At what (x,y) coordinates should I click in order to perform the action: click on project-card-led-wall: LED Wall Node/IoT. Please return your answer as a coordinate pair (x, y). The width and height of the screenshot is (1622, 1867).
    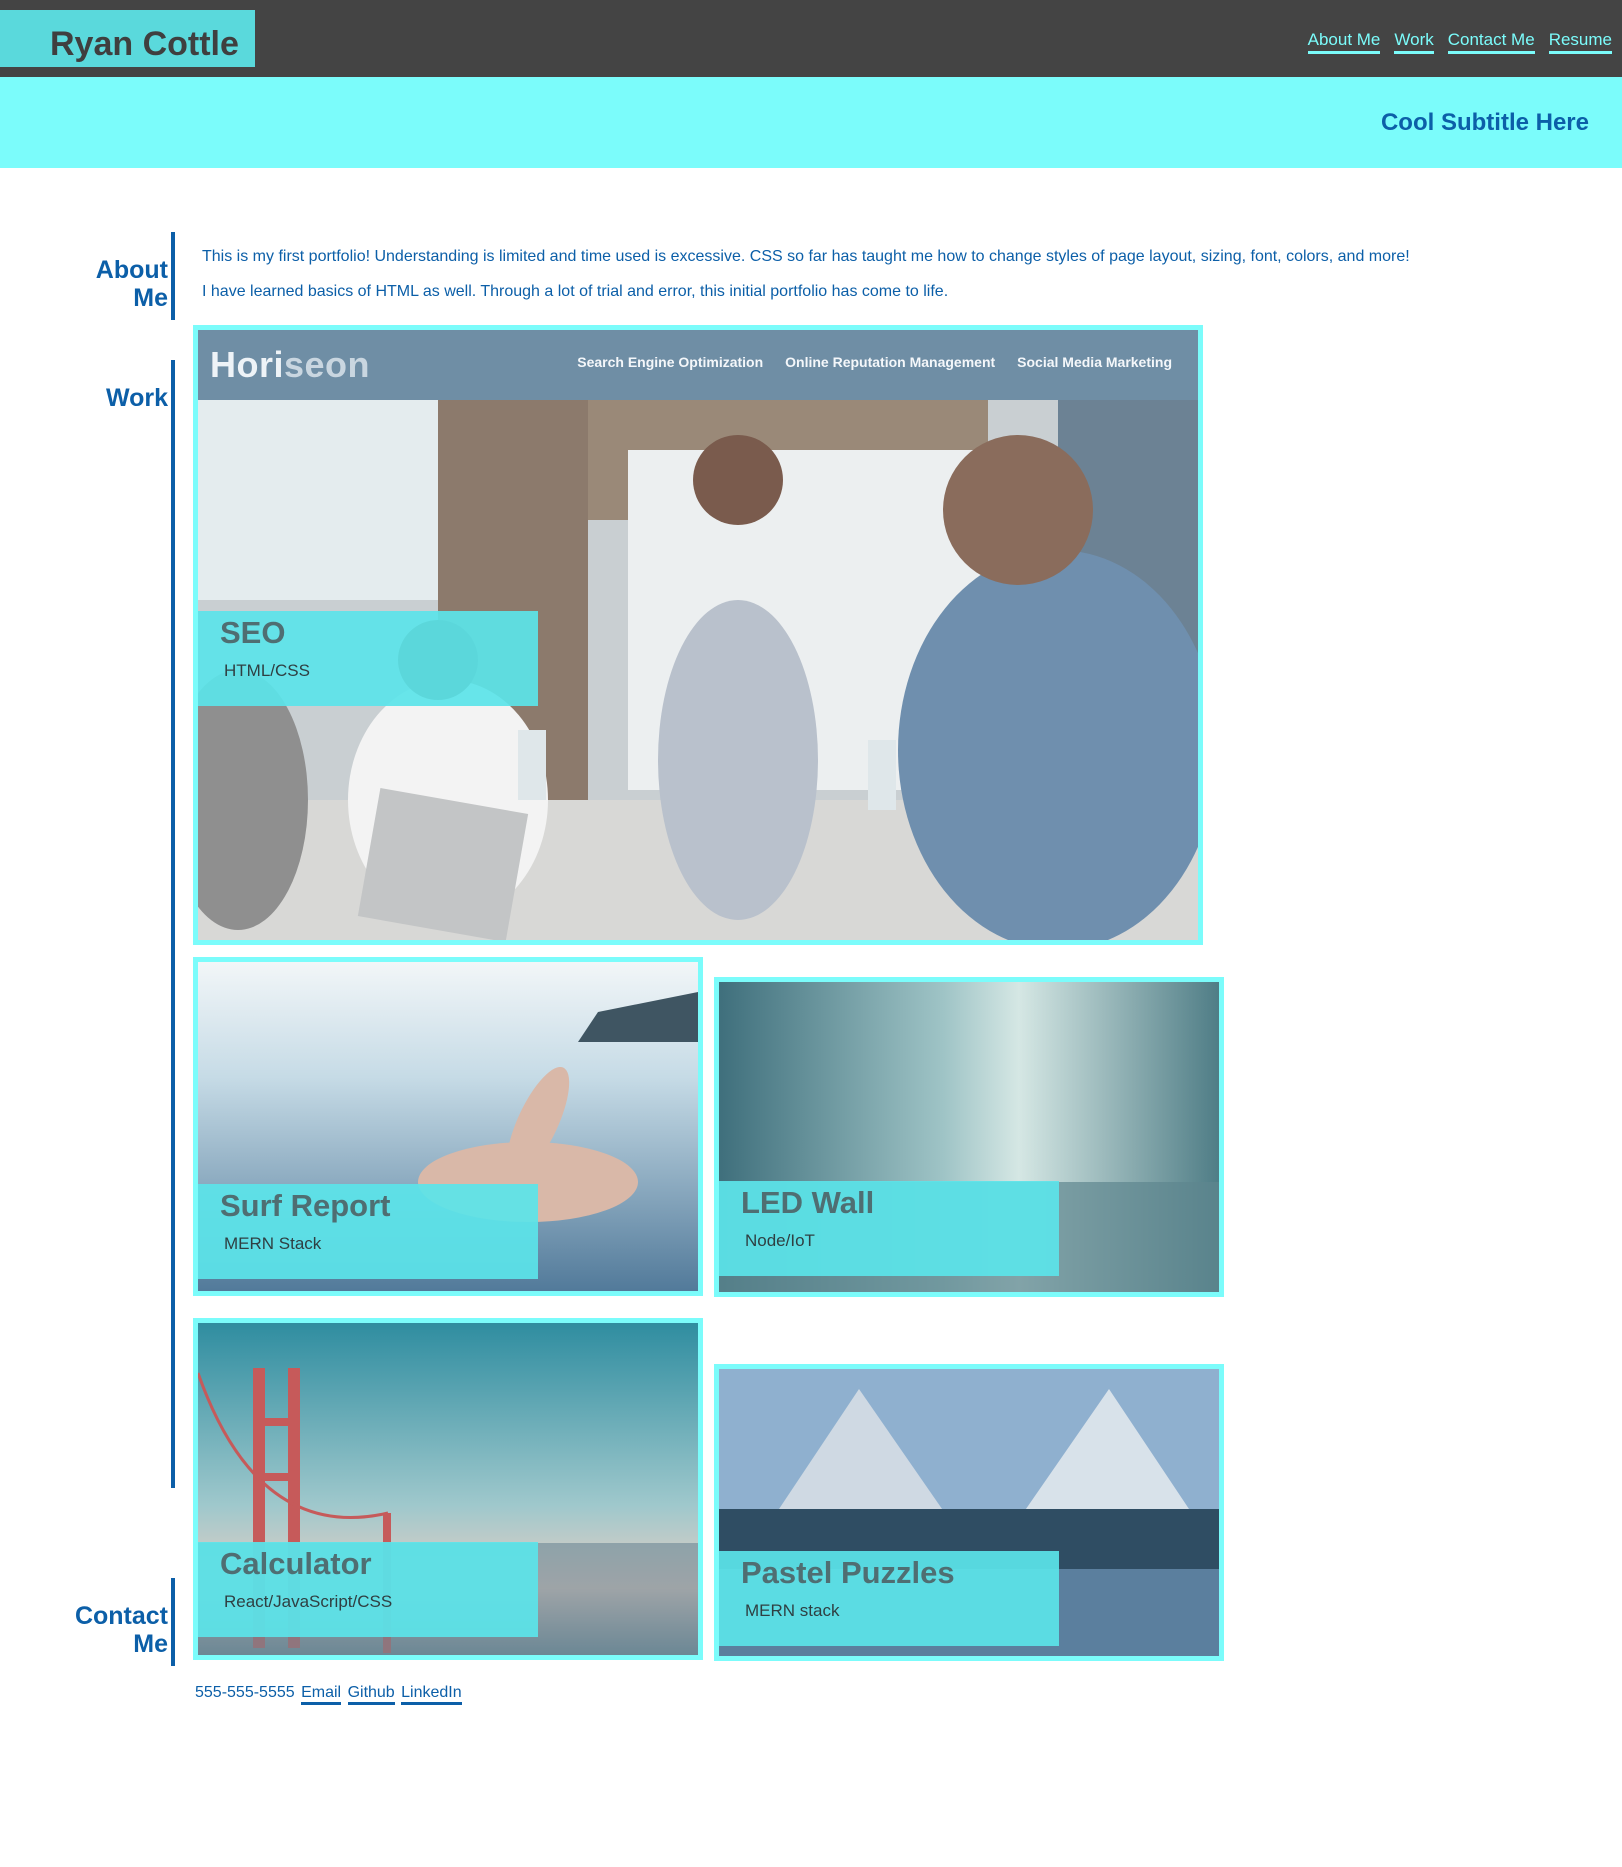
    Looking at the image, I should click on (969, 1137).